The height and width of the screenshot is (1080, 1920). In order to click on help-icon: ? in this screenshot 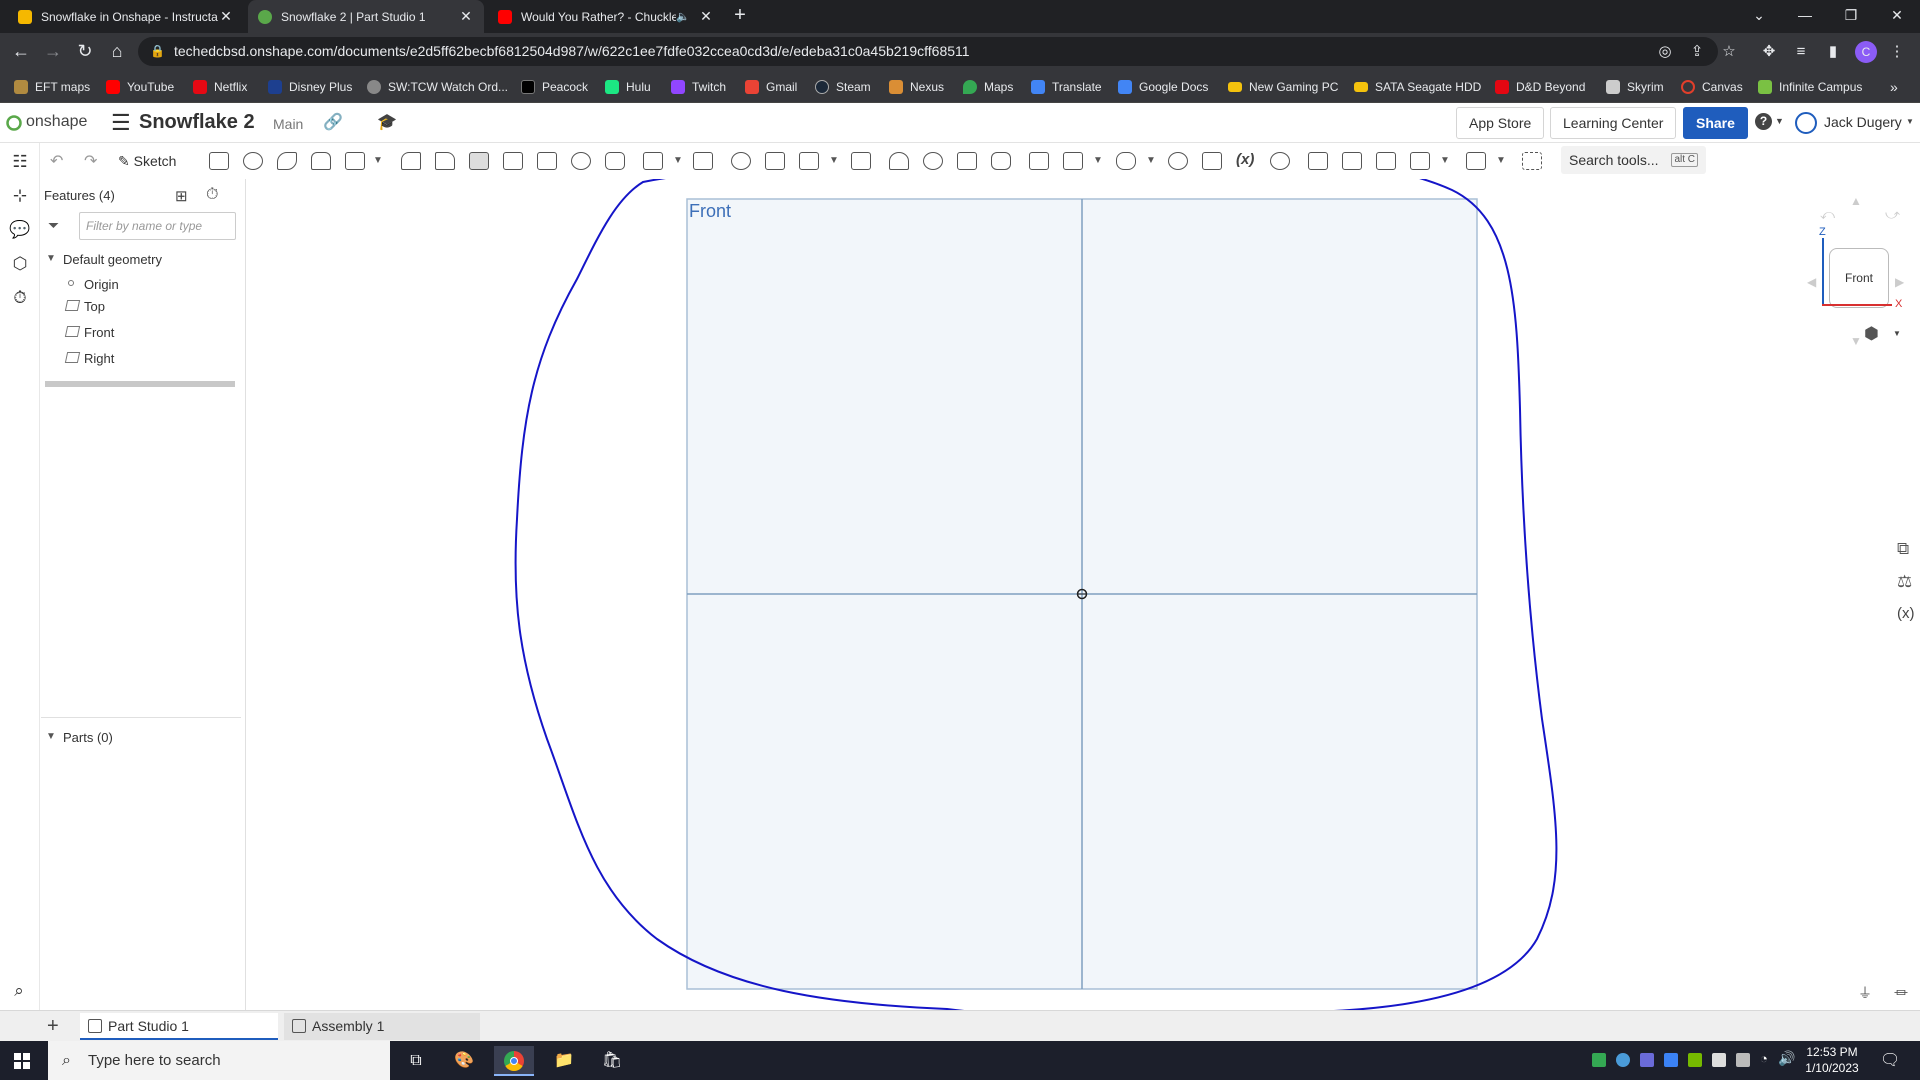, I will do `click(1763, 121)`.